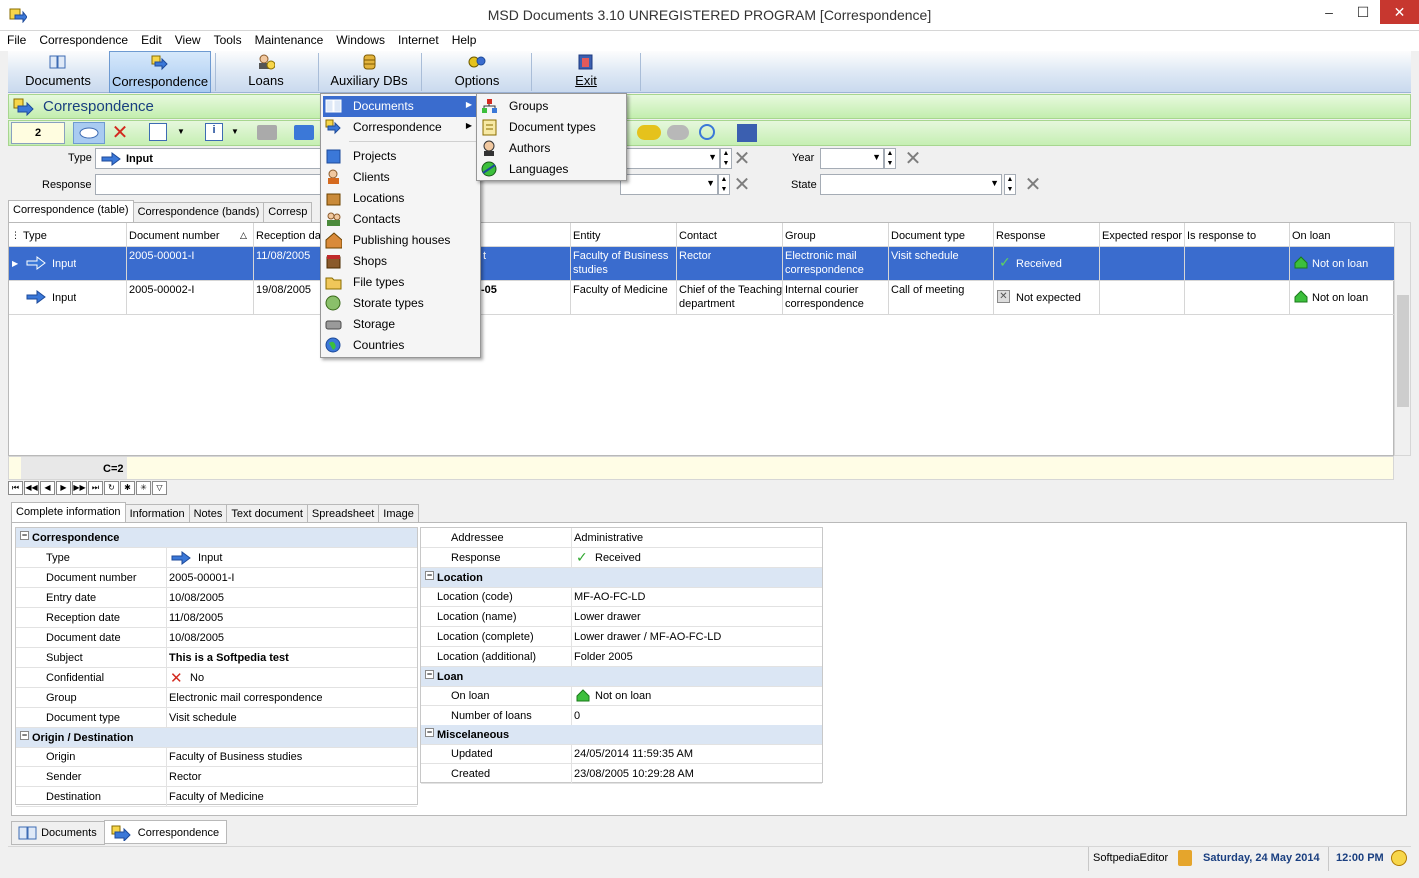 Image resolution: width=1419 pixels, height=878 pixels. What do you see at coordinates (1021, 236) in the screenshot?
I see `col-response: Response` at bounding box center [1021, 236].